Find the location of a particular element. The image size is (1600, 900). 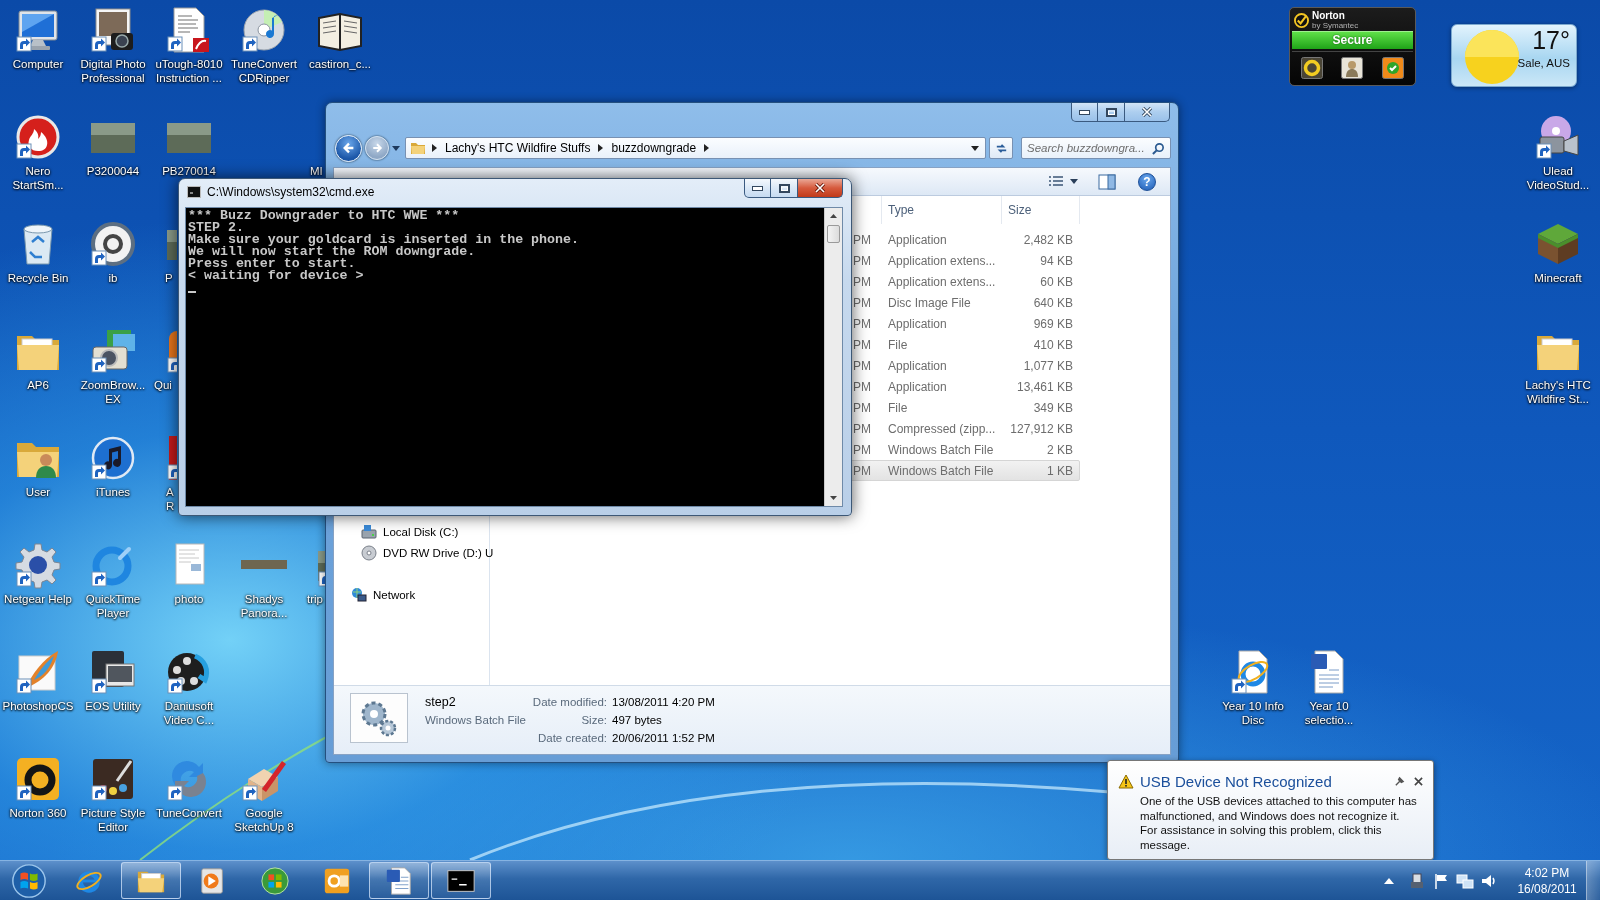

breadcrumb-item: Lachy's HTC Wildfire Stuffs is located at coordinates (518, 148).